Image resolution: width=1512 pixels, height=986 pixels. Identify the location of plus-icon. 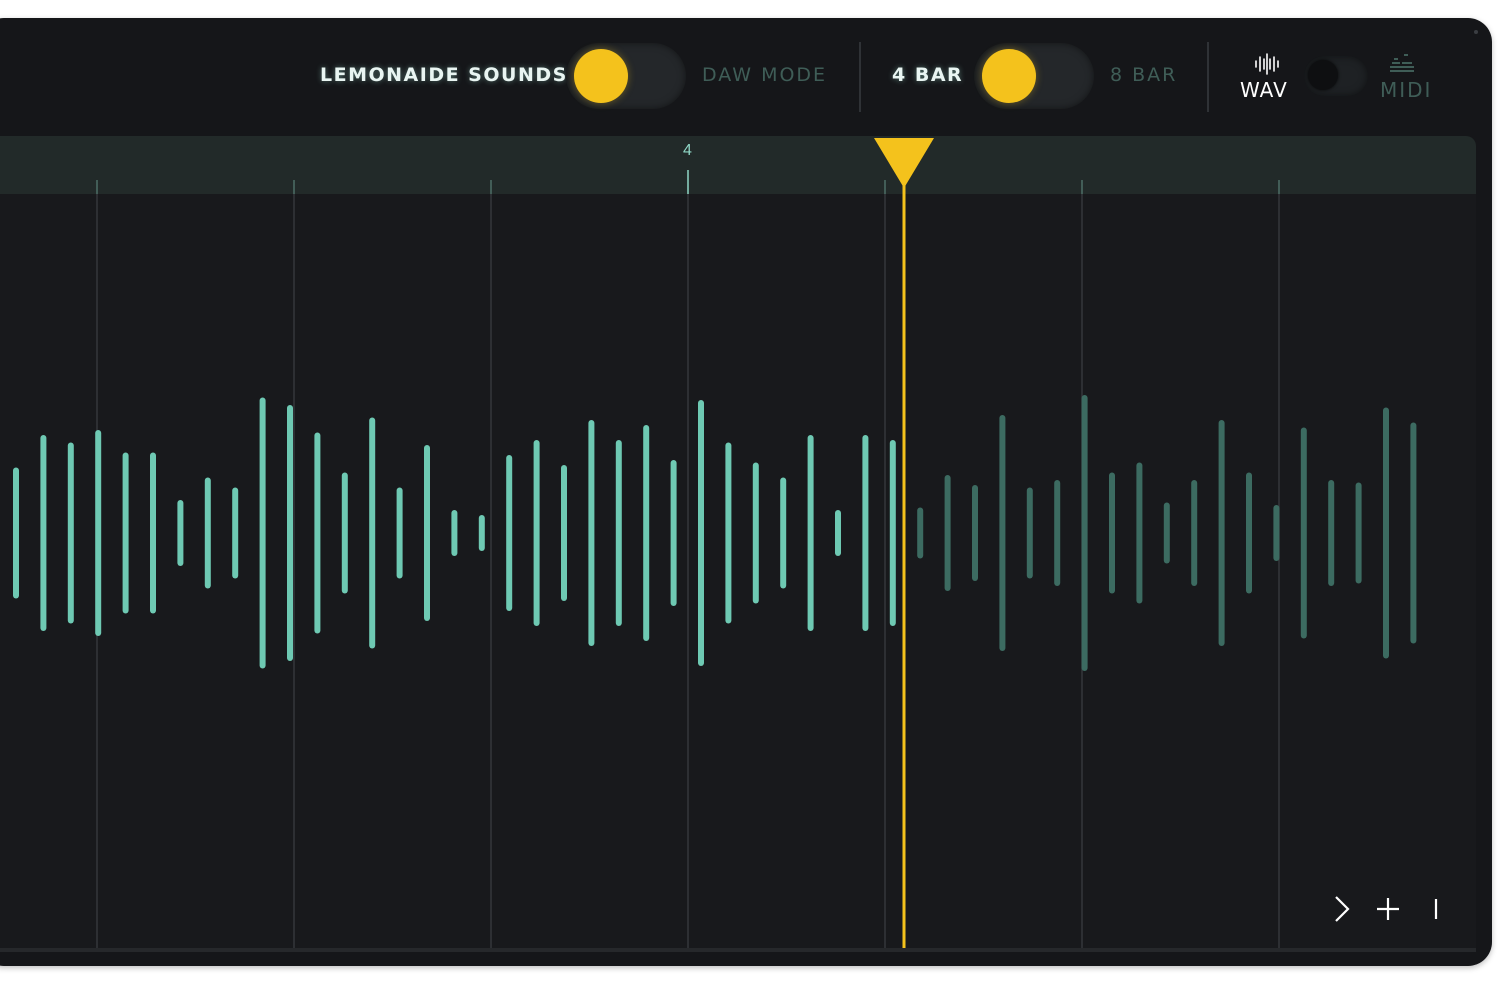
(1388, 909).